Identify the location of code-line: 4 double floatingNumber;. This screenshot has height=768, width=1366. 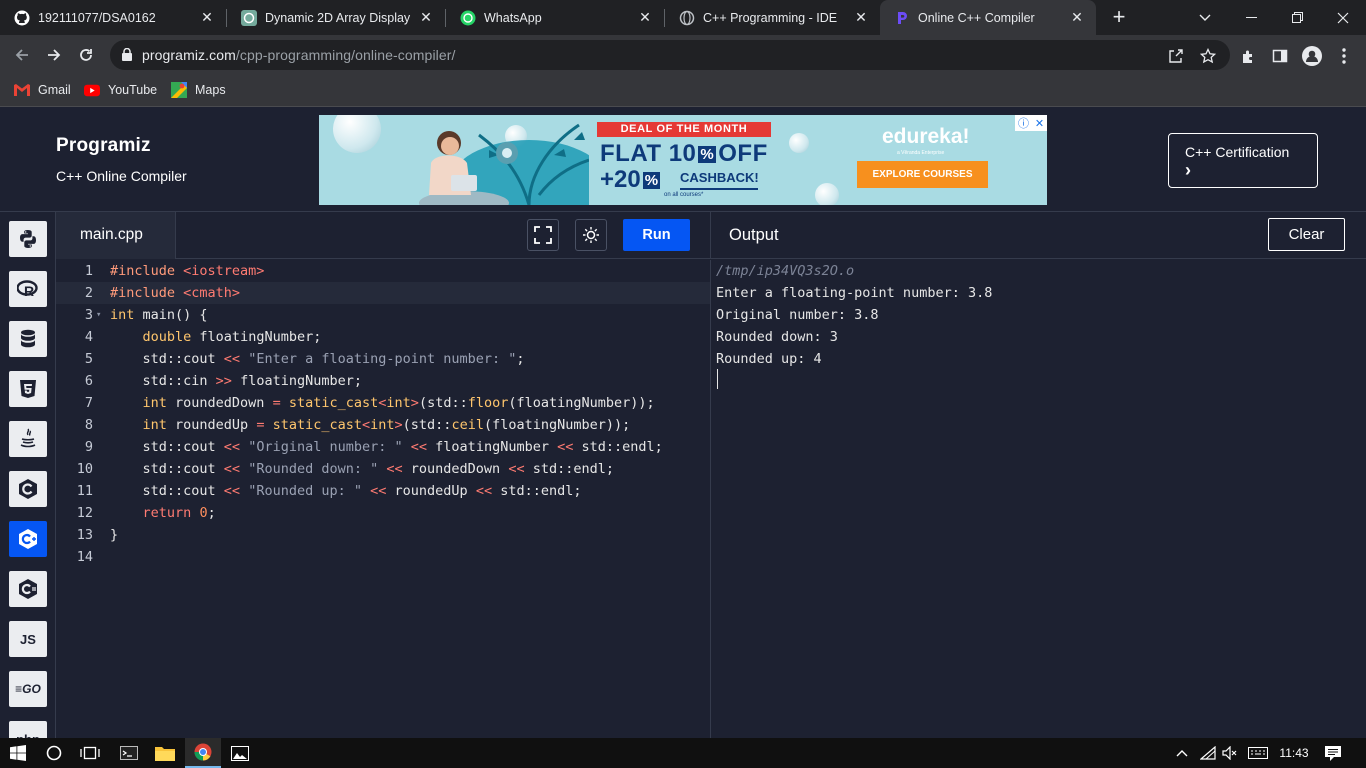
(383, 337).